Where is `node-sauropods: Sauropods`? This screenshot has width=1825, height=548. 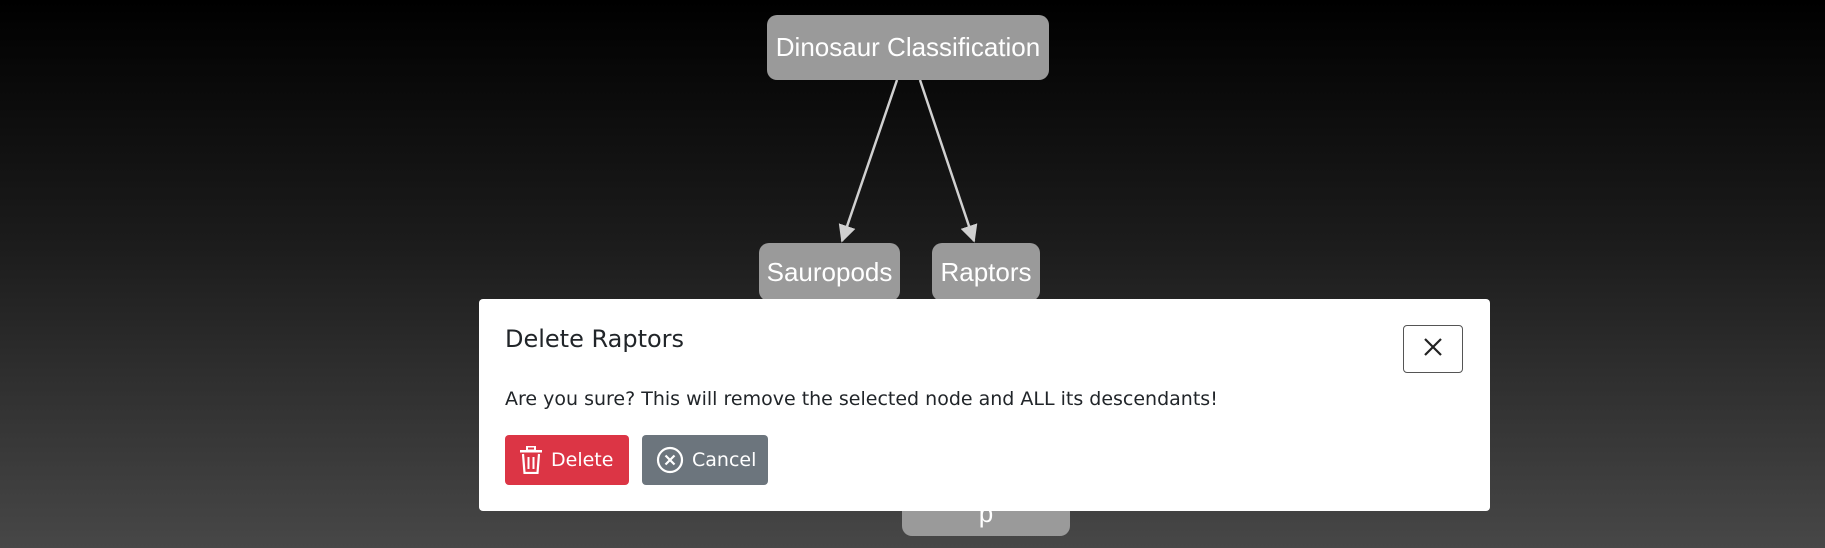 node-sauropods: Sauropods is located at coordinates (829, 272).